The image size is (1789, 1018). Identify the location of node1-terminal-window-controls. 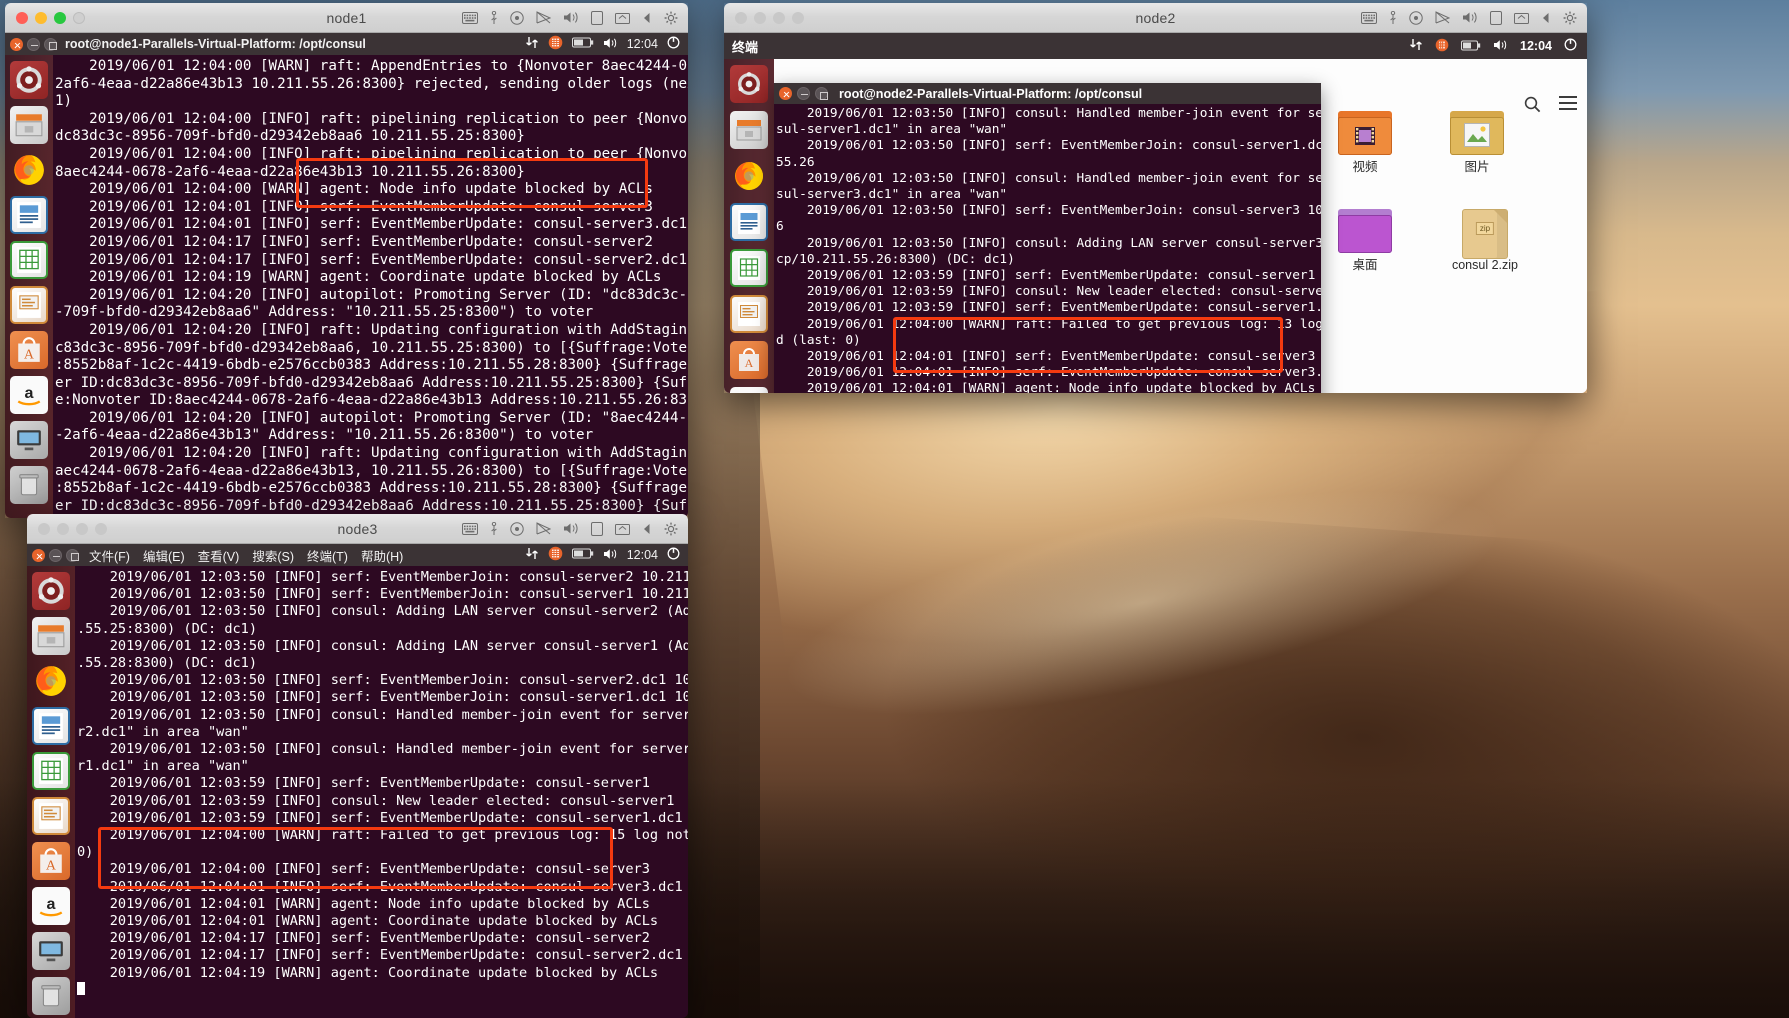
(31, 44).